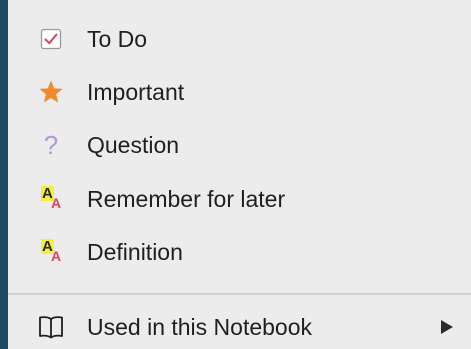  Describe the element at coordinates (133, 145) in the screenshot. I see `menu-item-label: Question` at that location.